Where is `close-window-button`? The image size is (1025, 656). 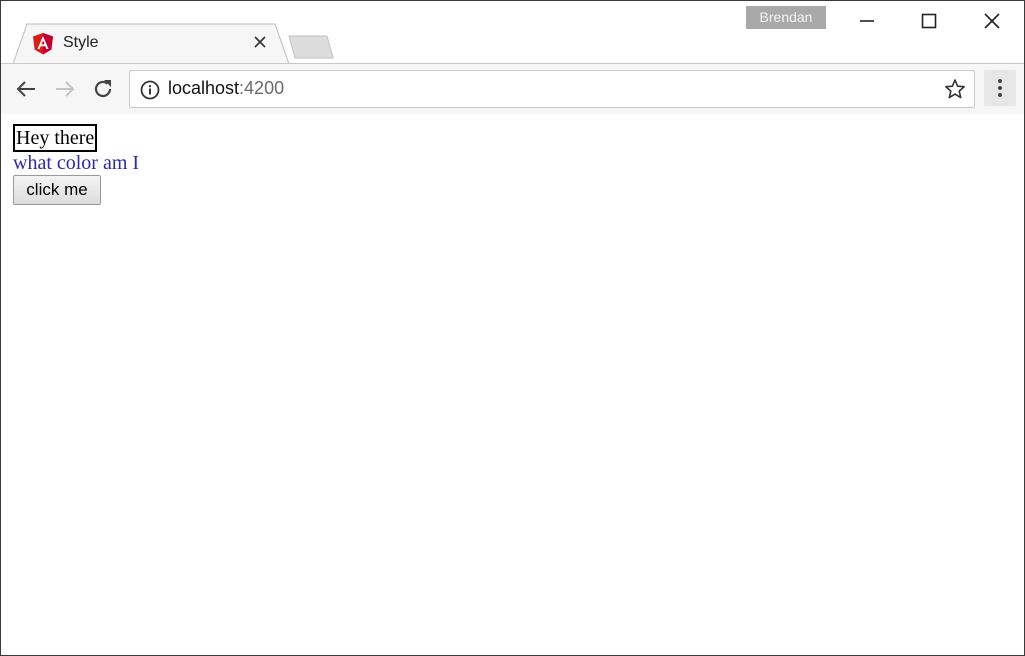 close-window-button is located at coordinates (992, 21).